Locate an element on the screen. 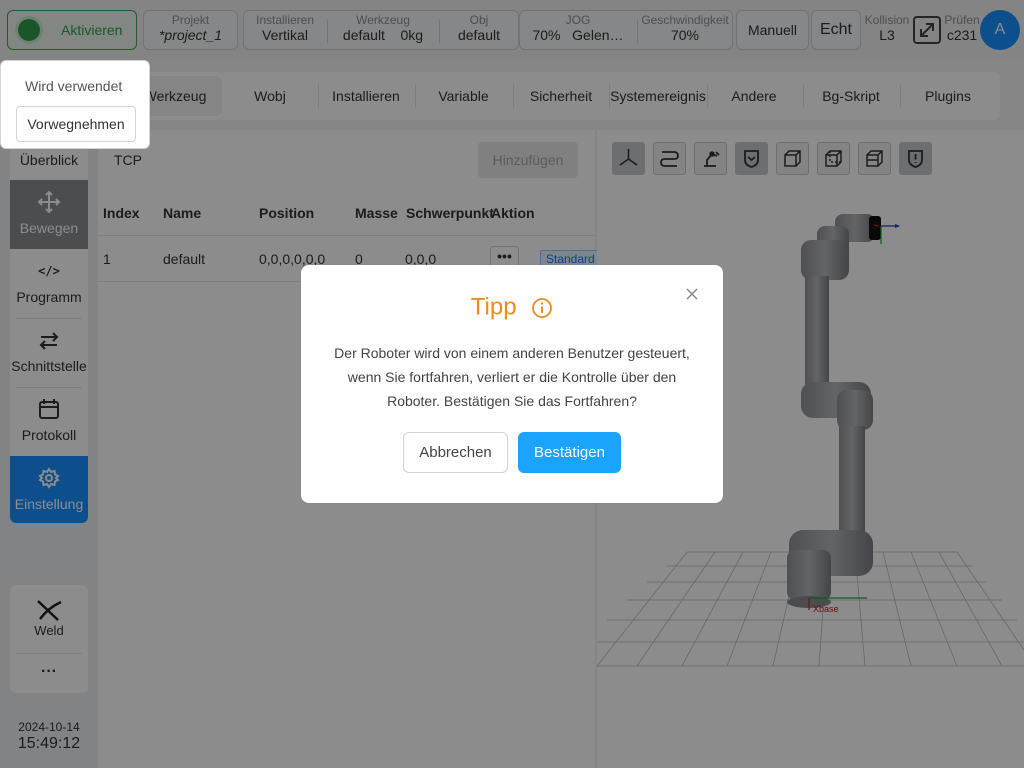 The image size is (1024, 768). dialog-message-line: Roboter. Bestätigen Sie das Fortfahren? is located at coordinates (512, 401).